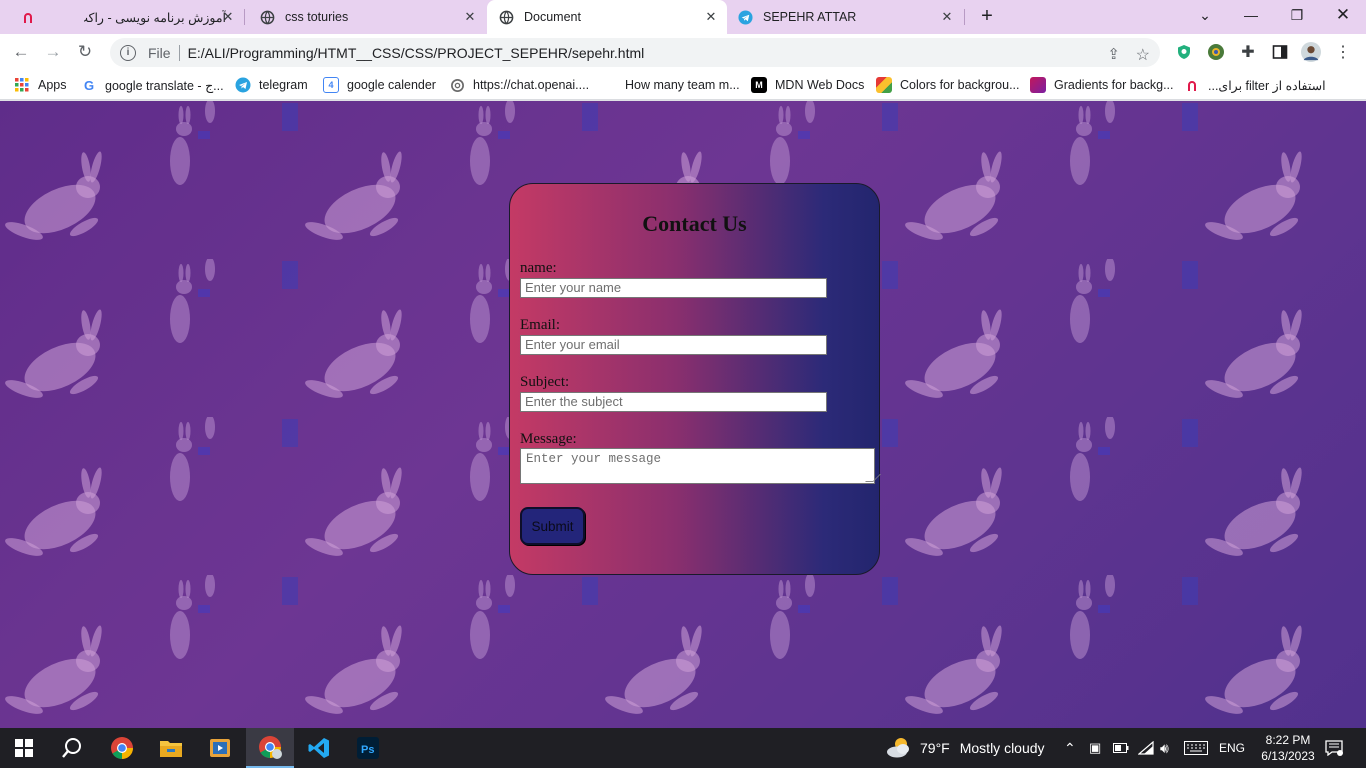 This screenshot has width=1366, height=768. Describe the element at coordinates (1343, 52) in the screenshot. I see `menu-kebab-icon: ⋮` at that location.